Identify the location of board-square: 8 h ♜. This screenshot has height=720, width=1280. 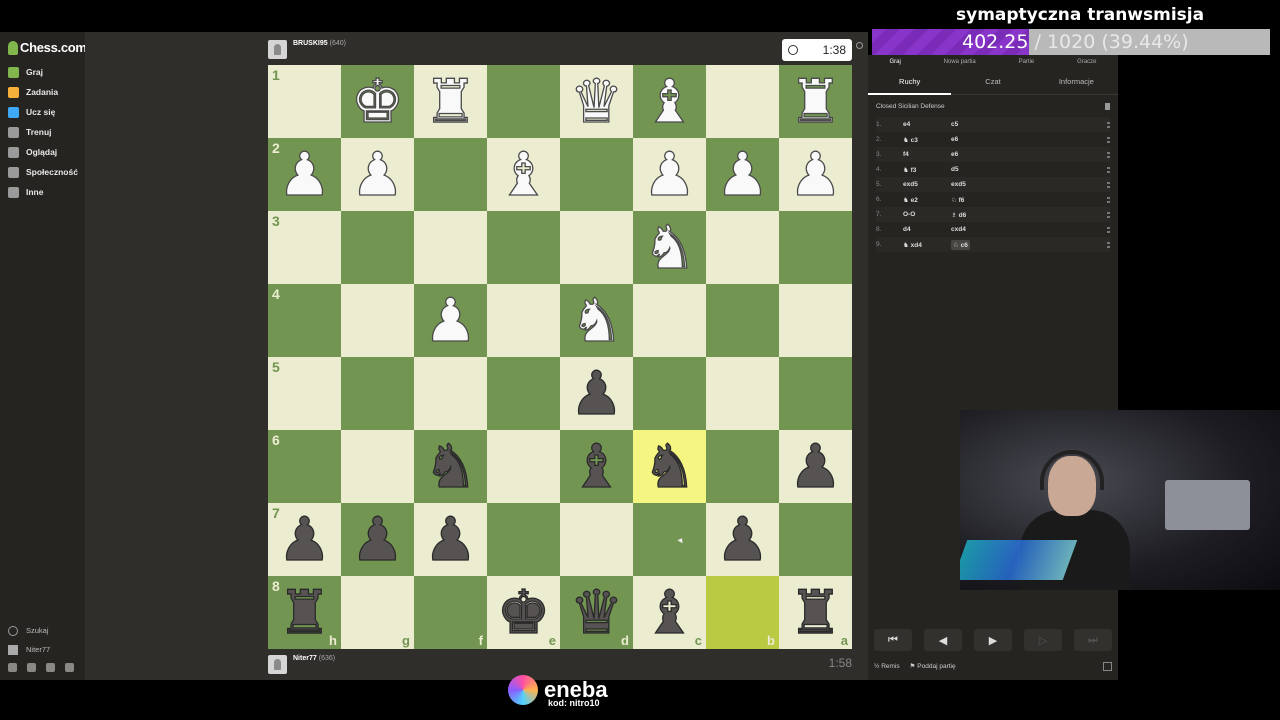
(304, 612).